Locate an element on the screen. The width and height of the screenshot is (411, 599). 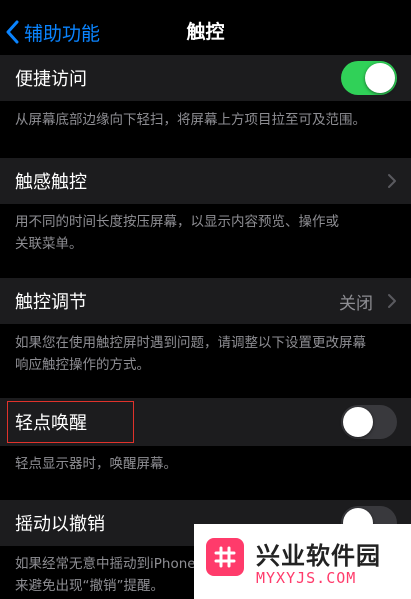
shake-to-undo-label: 摇动以撤销 is located at coordinates (60, 524).